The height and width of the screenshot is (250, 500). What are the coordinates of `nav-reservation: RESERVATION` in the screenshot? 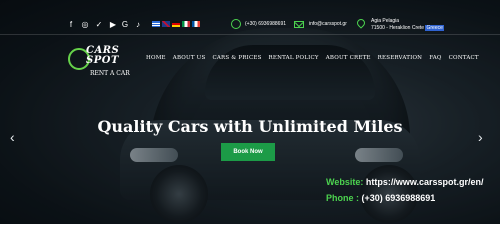 It's located at (400, 58).